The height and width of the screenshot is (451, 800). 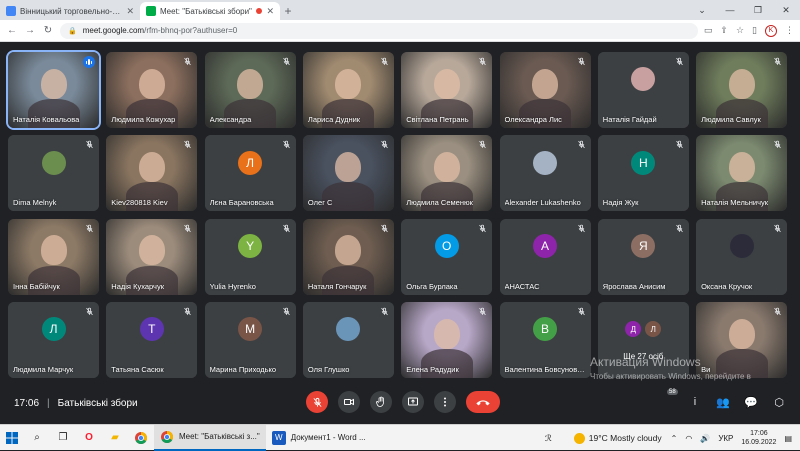 I want to click on avatar: Л, so click(x=53, y=329).